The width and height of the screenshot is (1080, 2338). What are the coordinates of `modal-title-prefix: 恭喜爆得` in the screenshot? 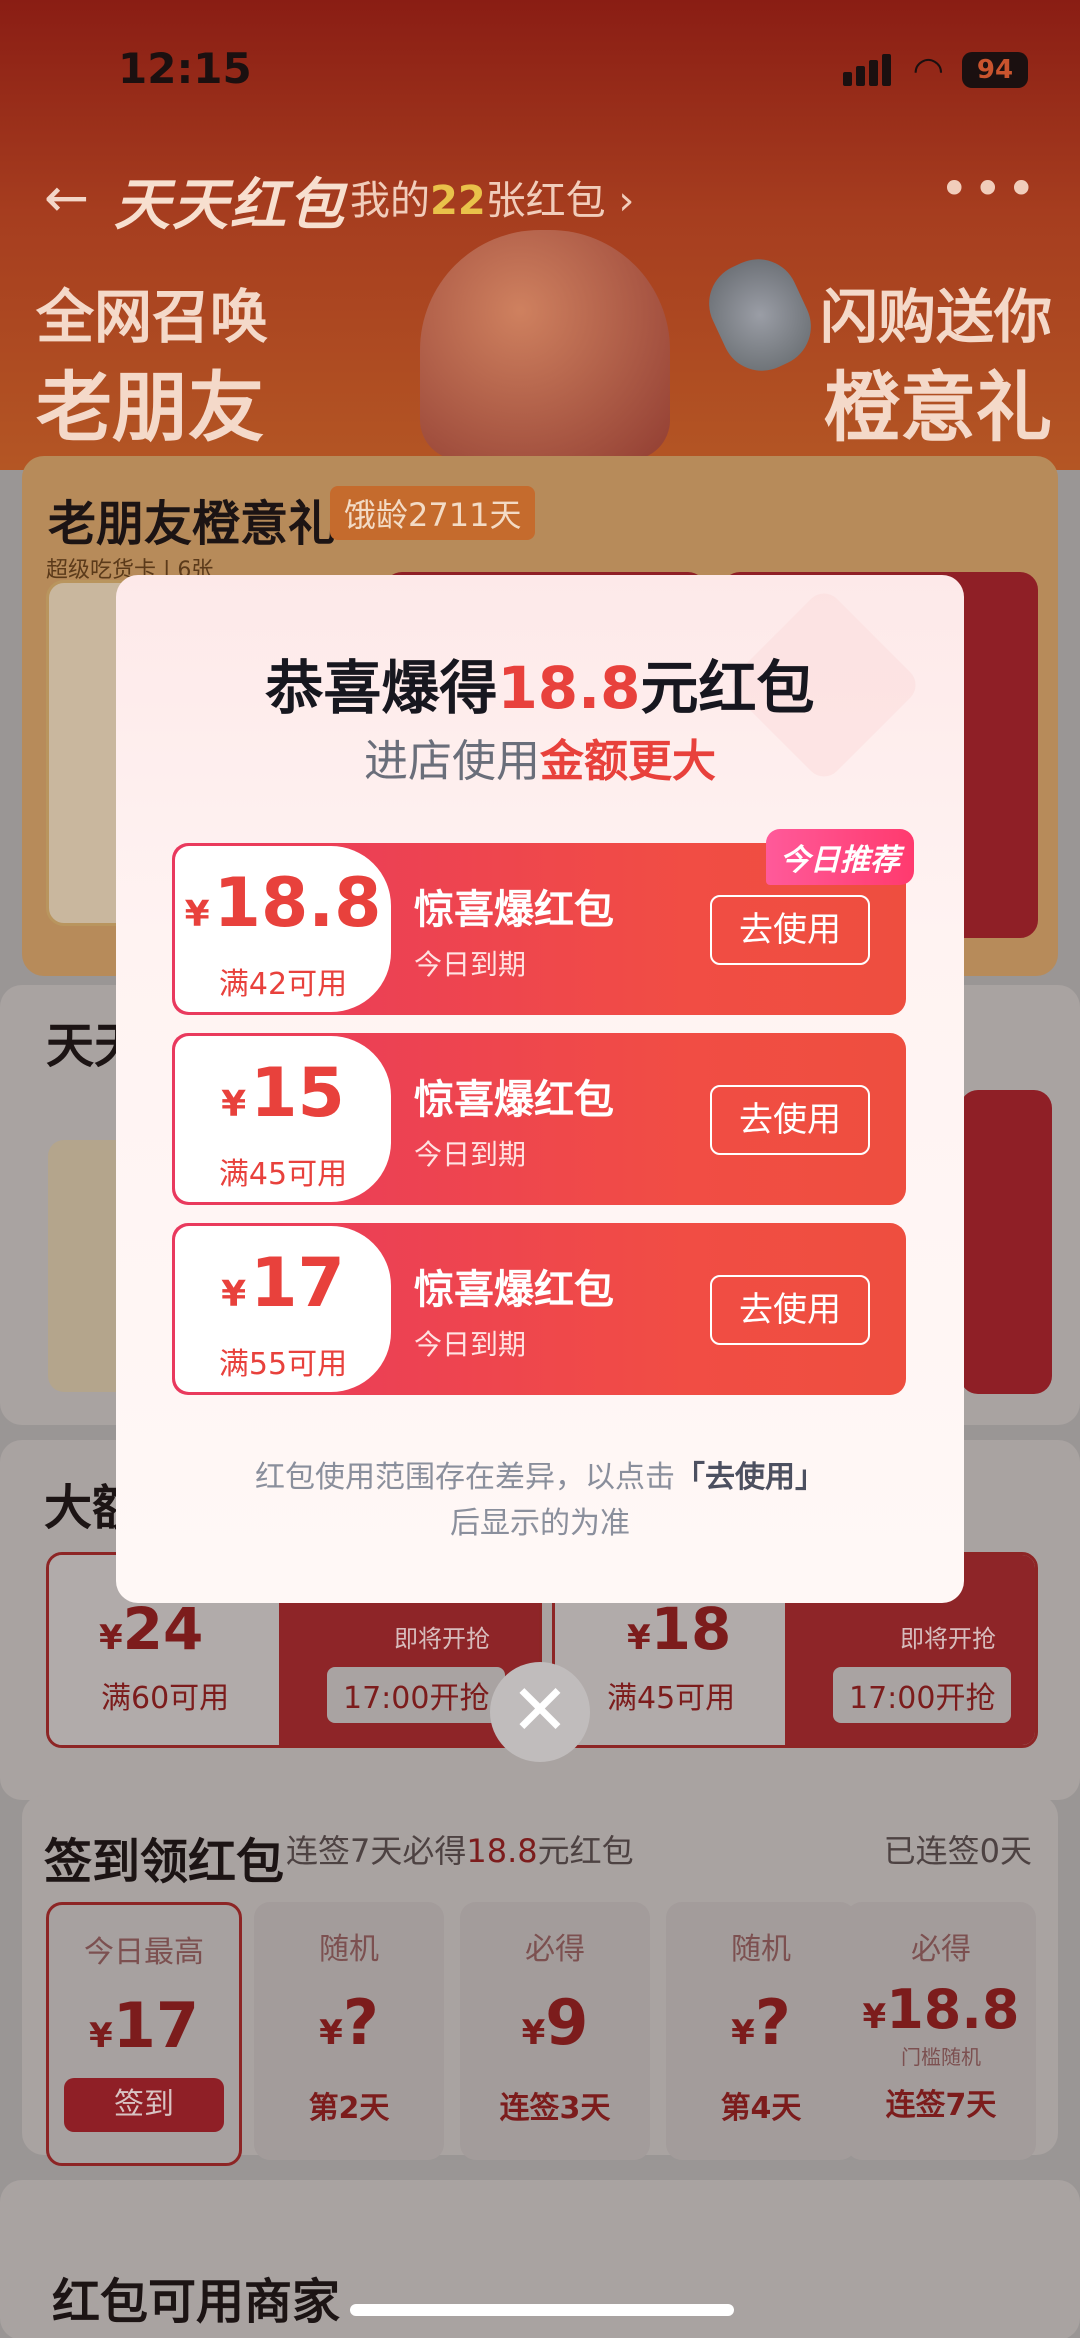 It's located at (381, 688).